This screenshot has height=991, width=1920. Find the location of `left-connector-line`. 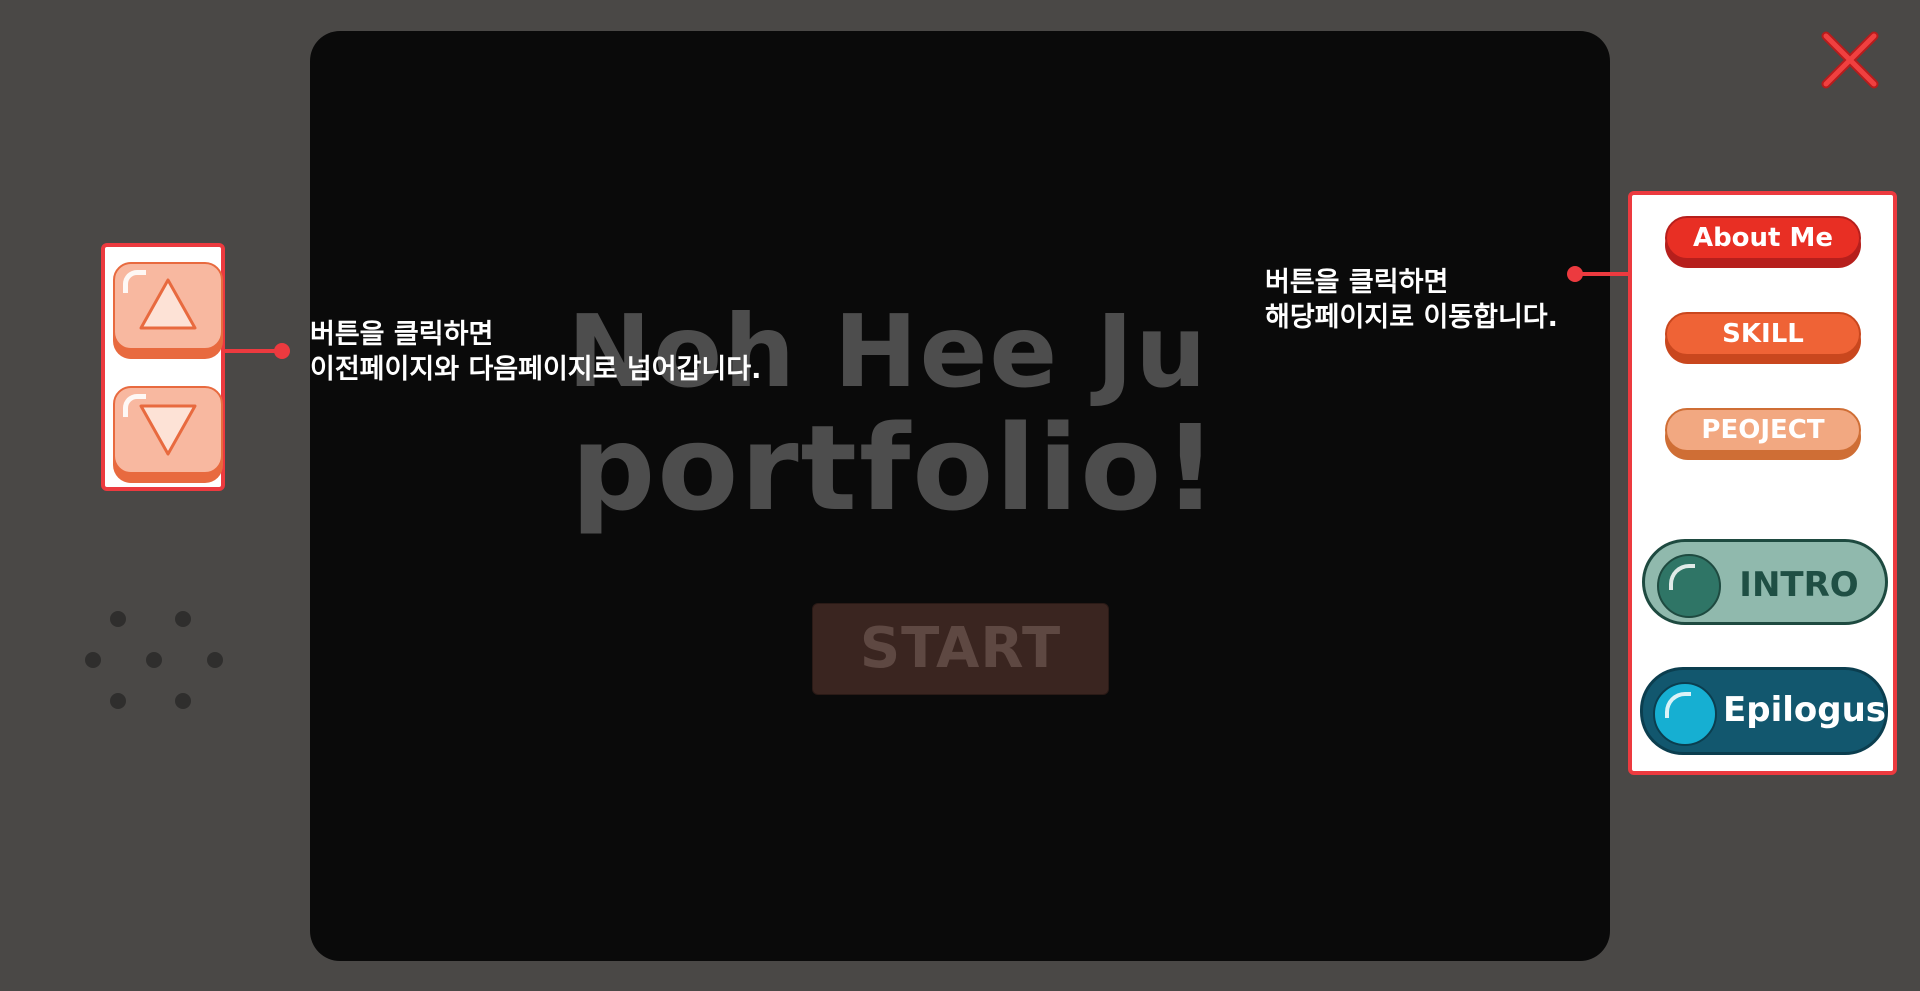

left-connector-line is located at coordinates (252, 351).